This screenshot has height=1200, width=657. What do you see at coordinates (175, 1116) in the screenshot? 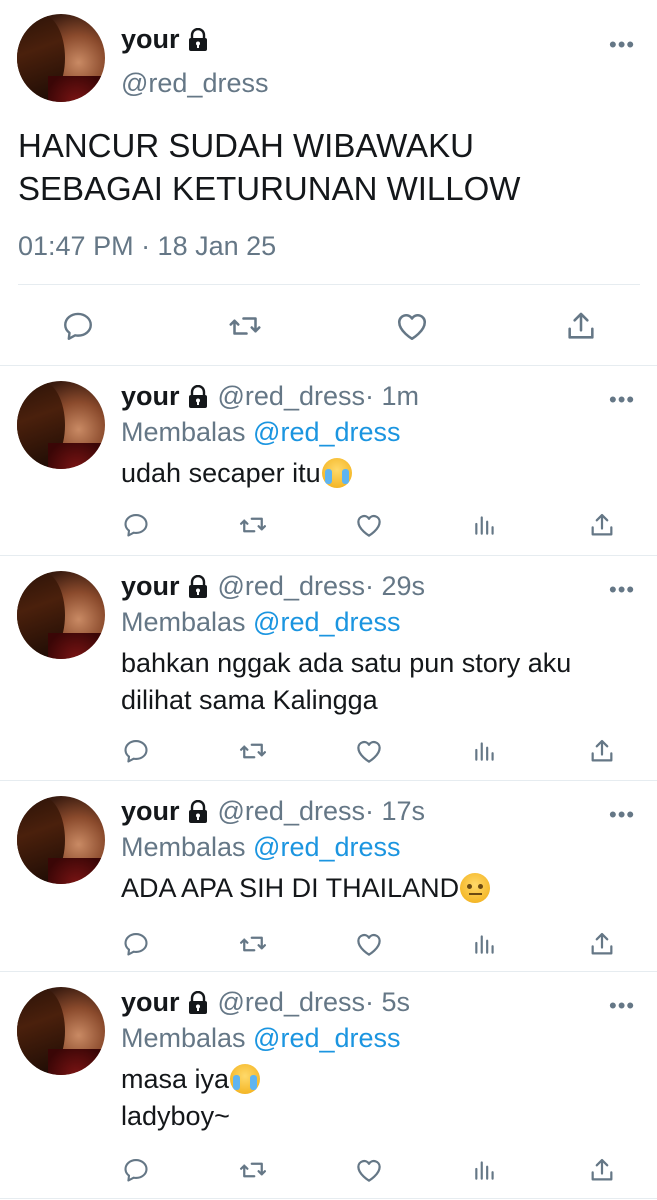
I see `reply-text-line: ladyboy~` at bounding box center [175, 1116].